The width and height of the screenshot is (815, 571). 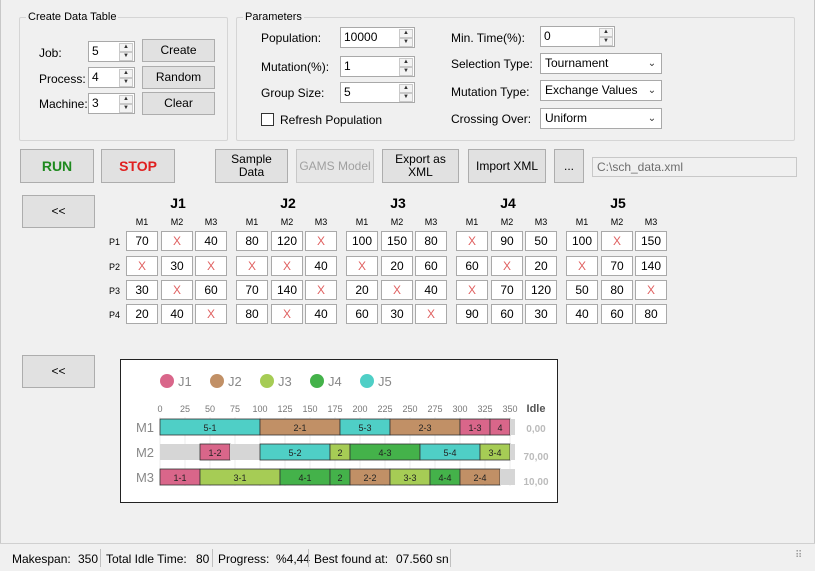 I want to click on export-xml-button: Export as XML, so click(x=420, y=166).